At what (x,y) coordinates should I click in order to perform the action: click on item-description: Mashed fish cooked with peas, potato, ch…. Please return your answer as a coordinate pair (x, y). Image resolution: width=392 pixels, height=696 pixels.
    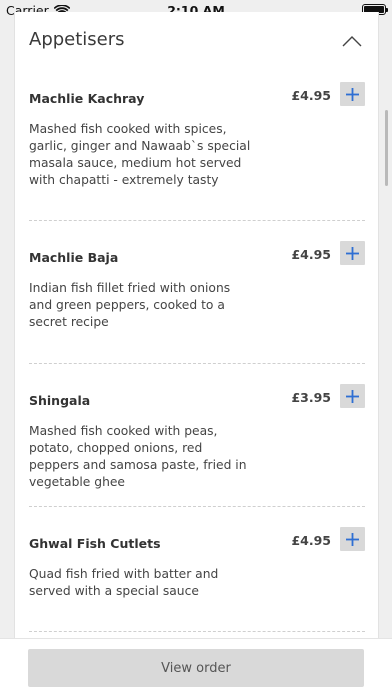
    Looking at the image, I should click on (138, 456).